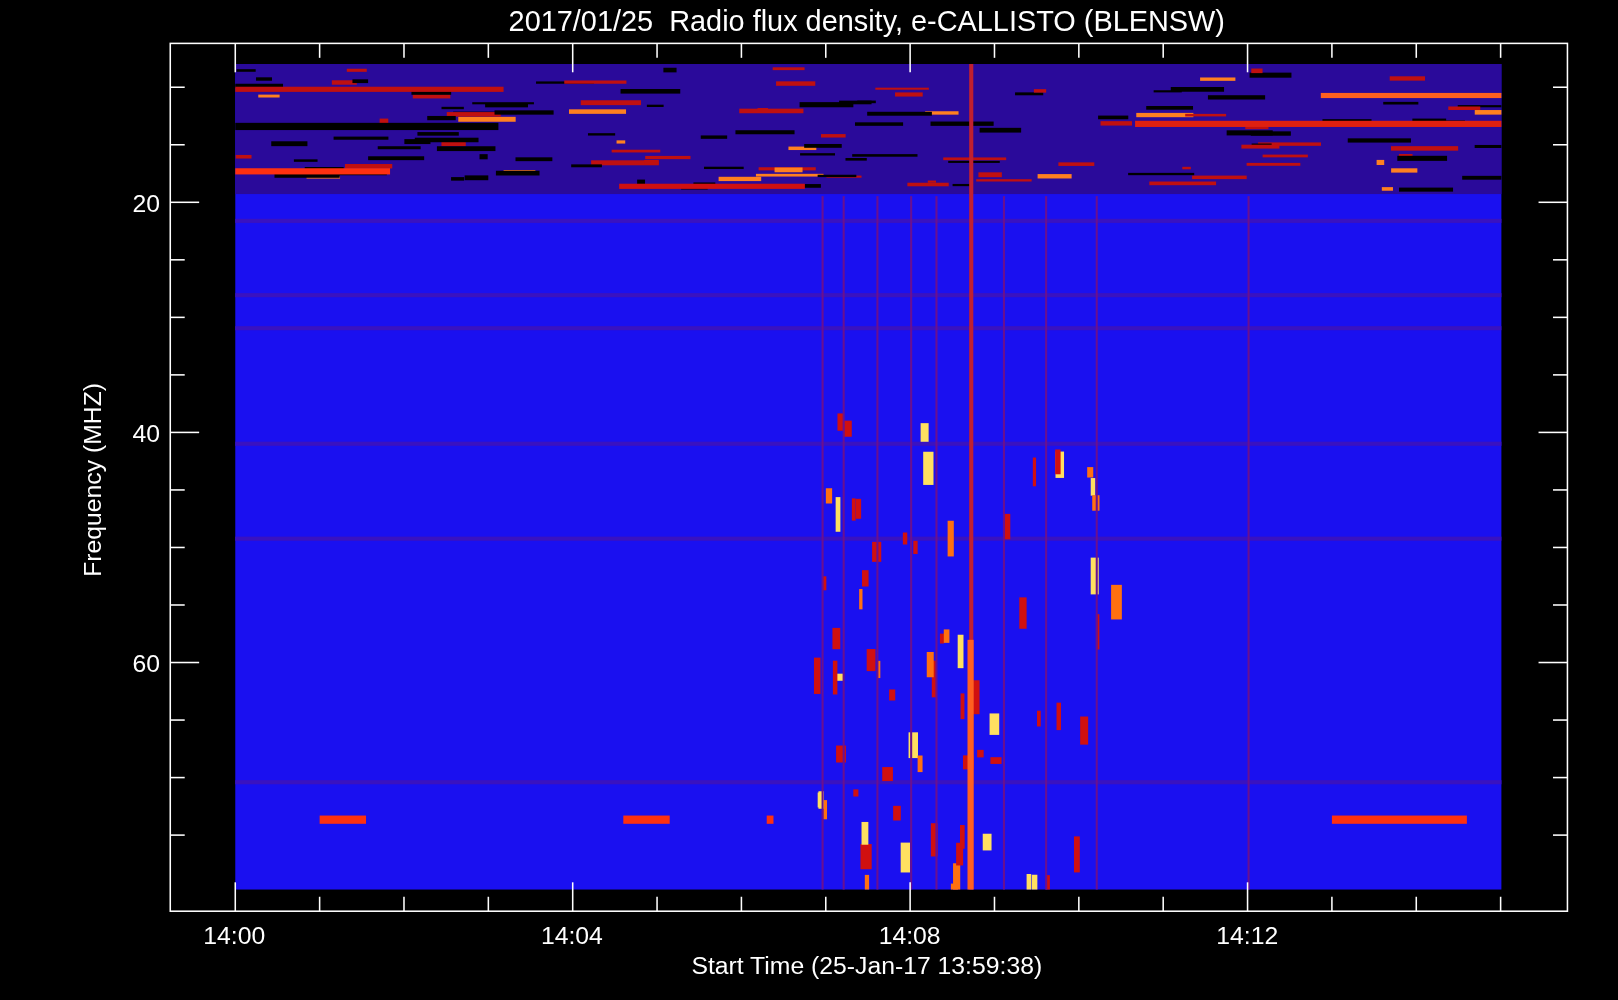  What do you see at coordinates (93, 479) in the screenshot?
I see `y-axis-label: Frequency (MHZ)` at bounding box center [93, 479].